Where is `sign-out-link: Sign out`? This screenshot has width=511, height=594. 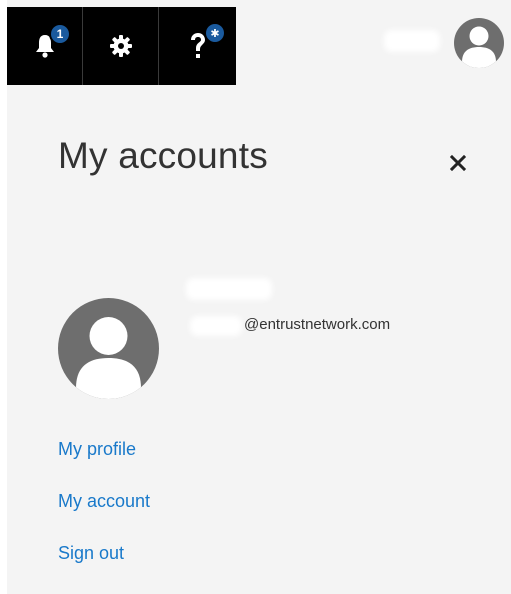
sign-out-link: Sign out is located at coordinates (91, 553).